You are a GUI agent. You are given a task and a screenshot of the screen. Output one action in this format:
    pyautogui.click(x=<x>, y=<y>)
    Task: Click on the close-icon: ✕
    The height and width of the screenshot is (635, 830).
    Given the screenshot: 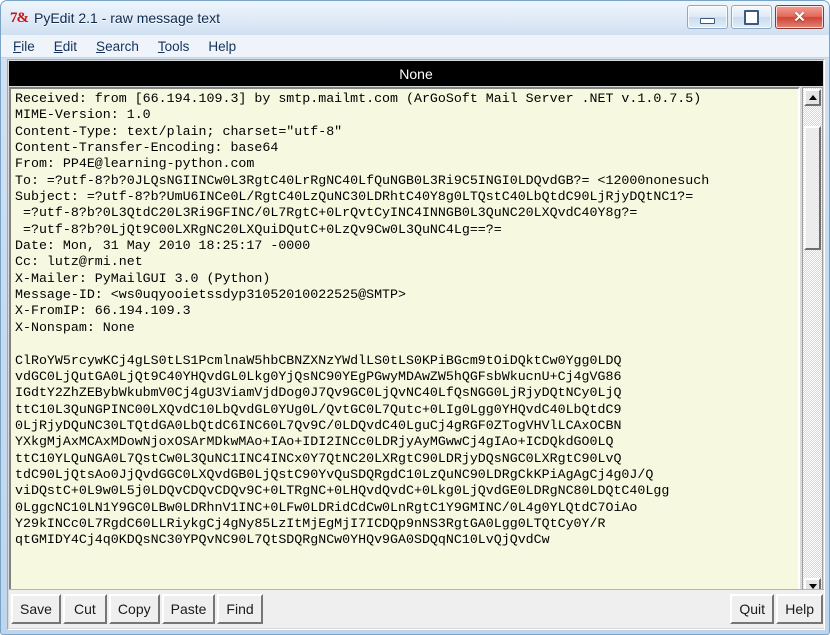 What is the action you would take?
    pyautogui.click(x=799, y=17)
    